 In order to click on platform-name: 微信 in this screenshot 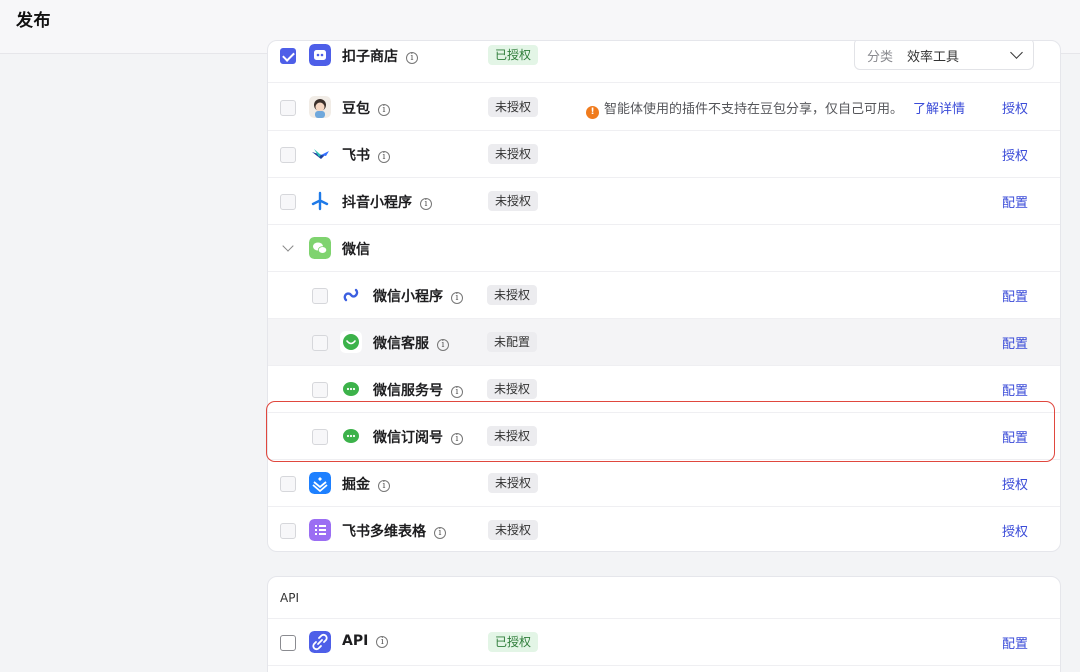, I will do `click(356, 250)`.